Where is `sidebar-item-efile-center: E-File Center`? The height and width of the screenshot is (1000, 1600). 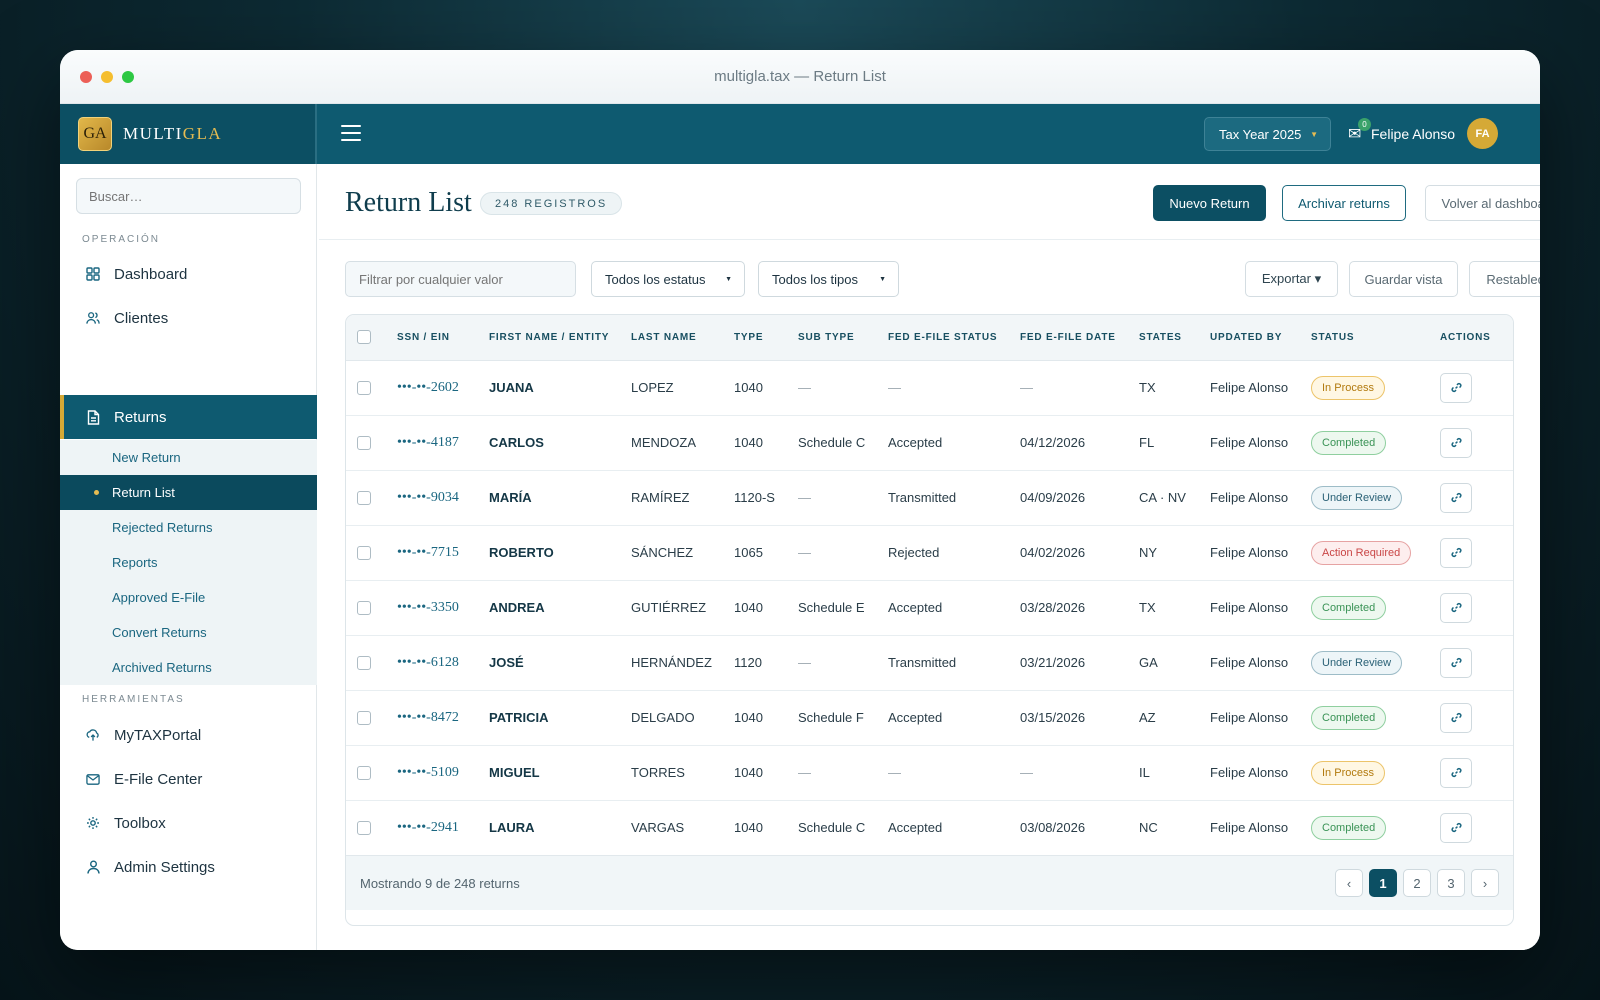 sidebar-item-efile-center: E-File Center is located at coordinates (188, 779).